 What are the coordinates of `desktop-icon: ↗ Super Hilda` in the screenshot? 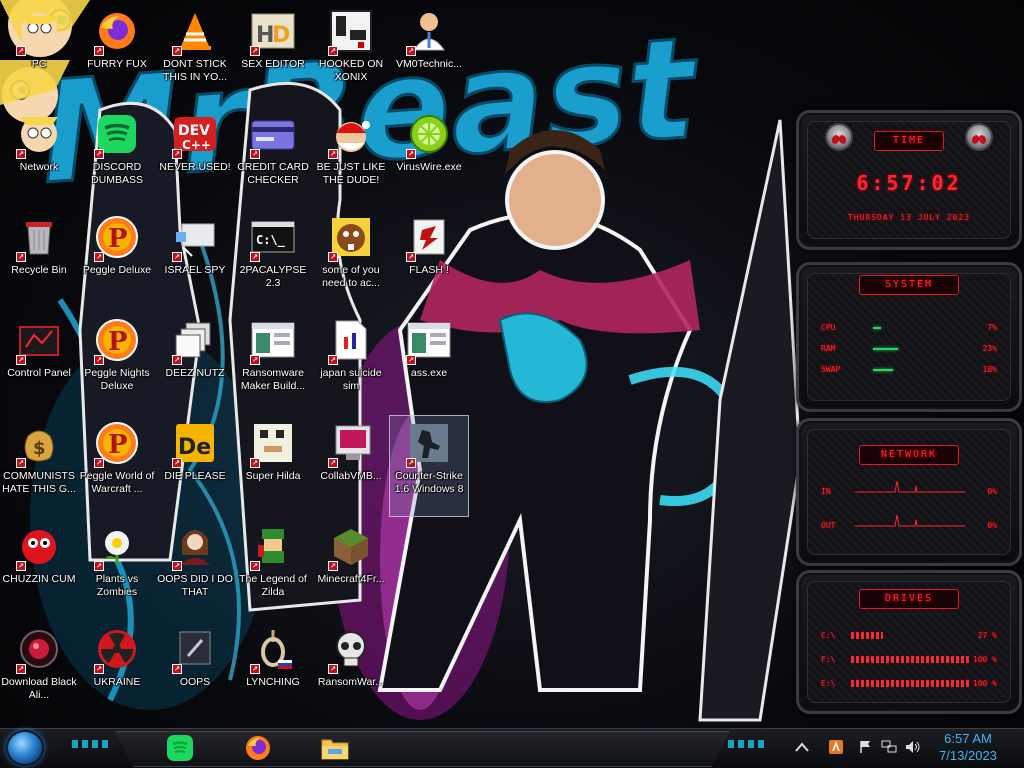 It's located at (273, 466).